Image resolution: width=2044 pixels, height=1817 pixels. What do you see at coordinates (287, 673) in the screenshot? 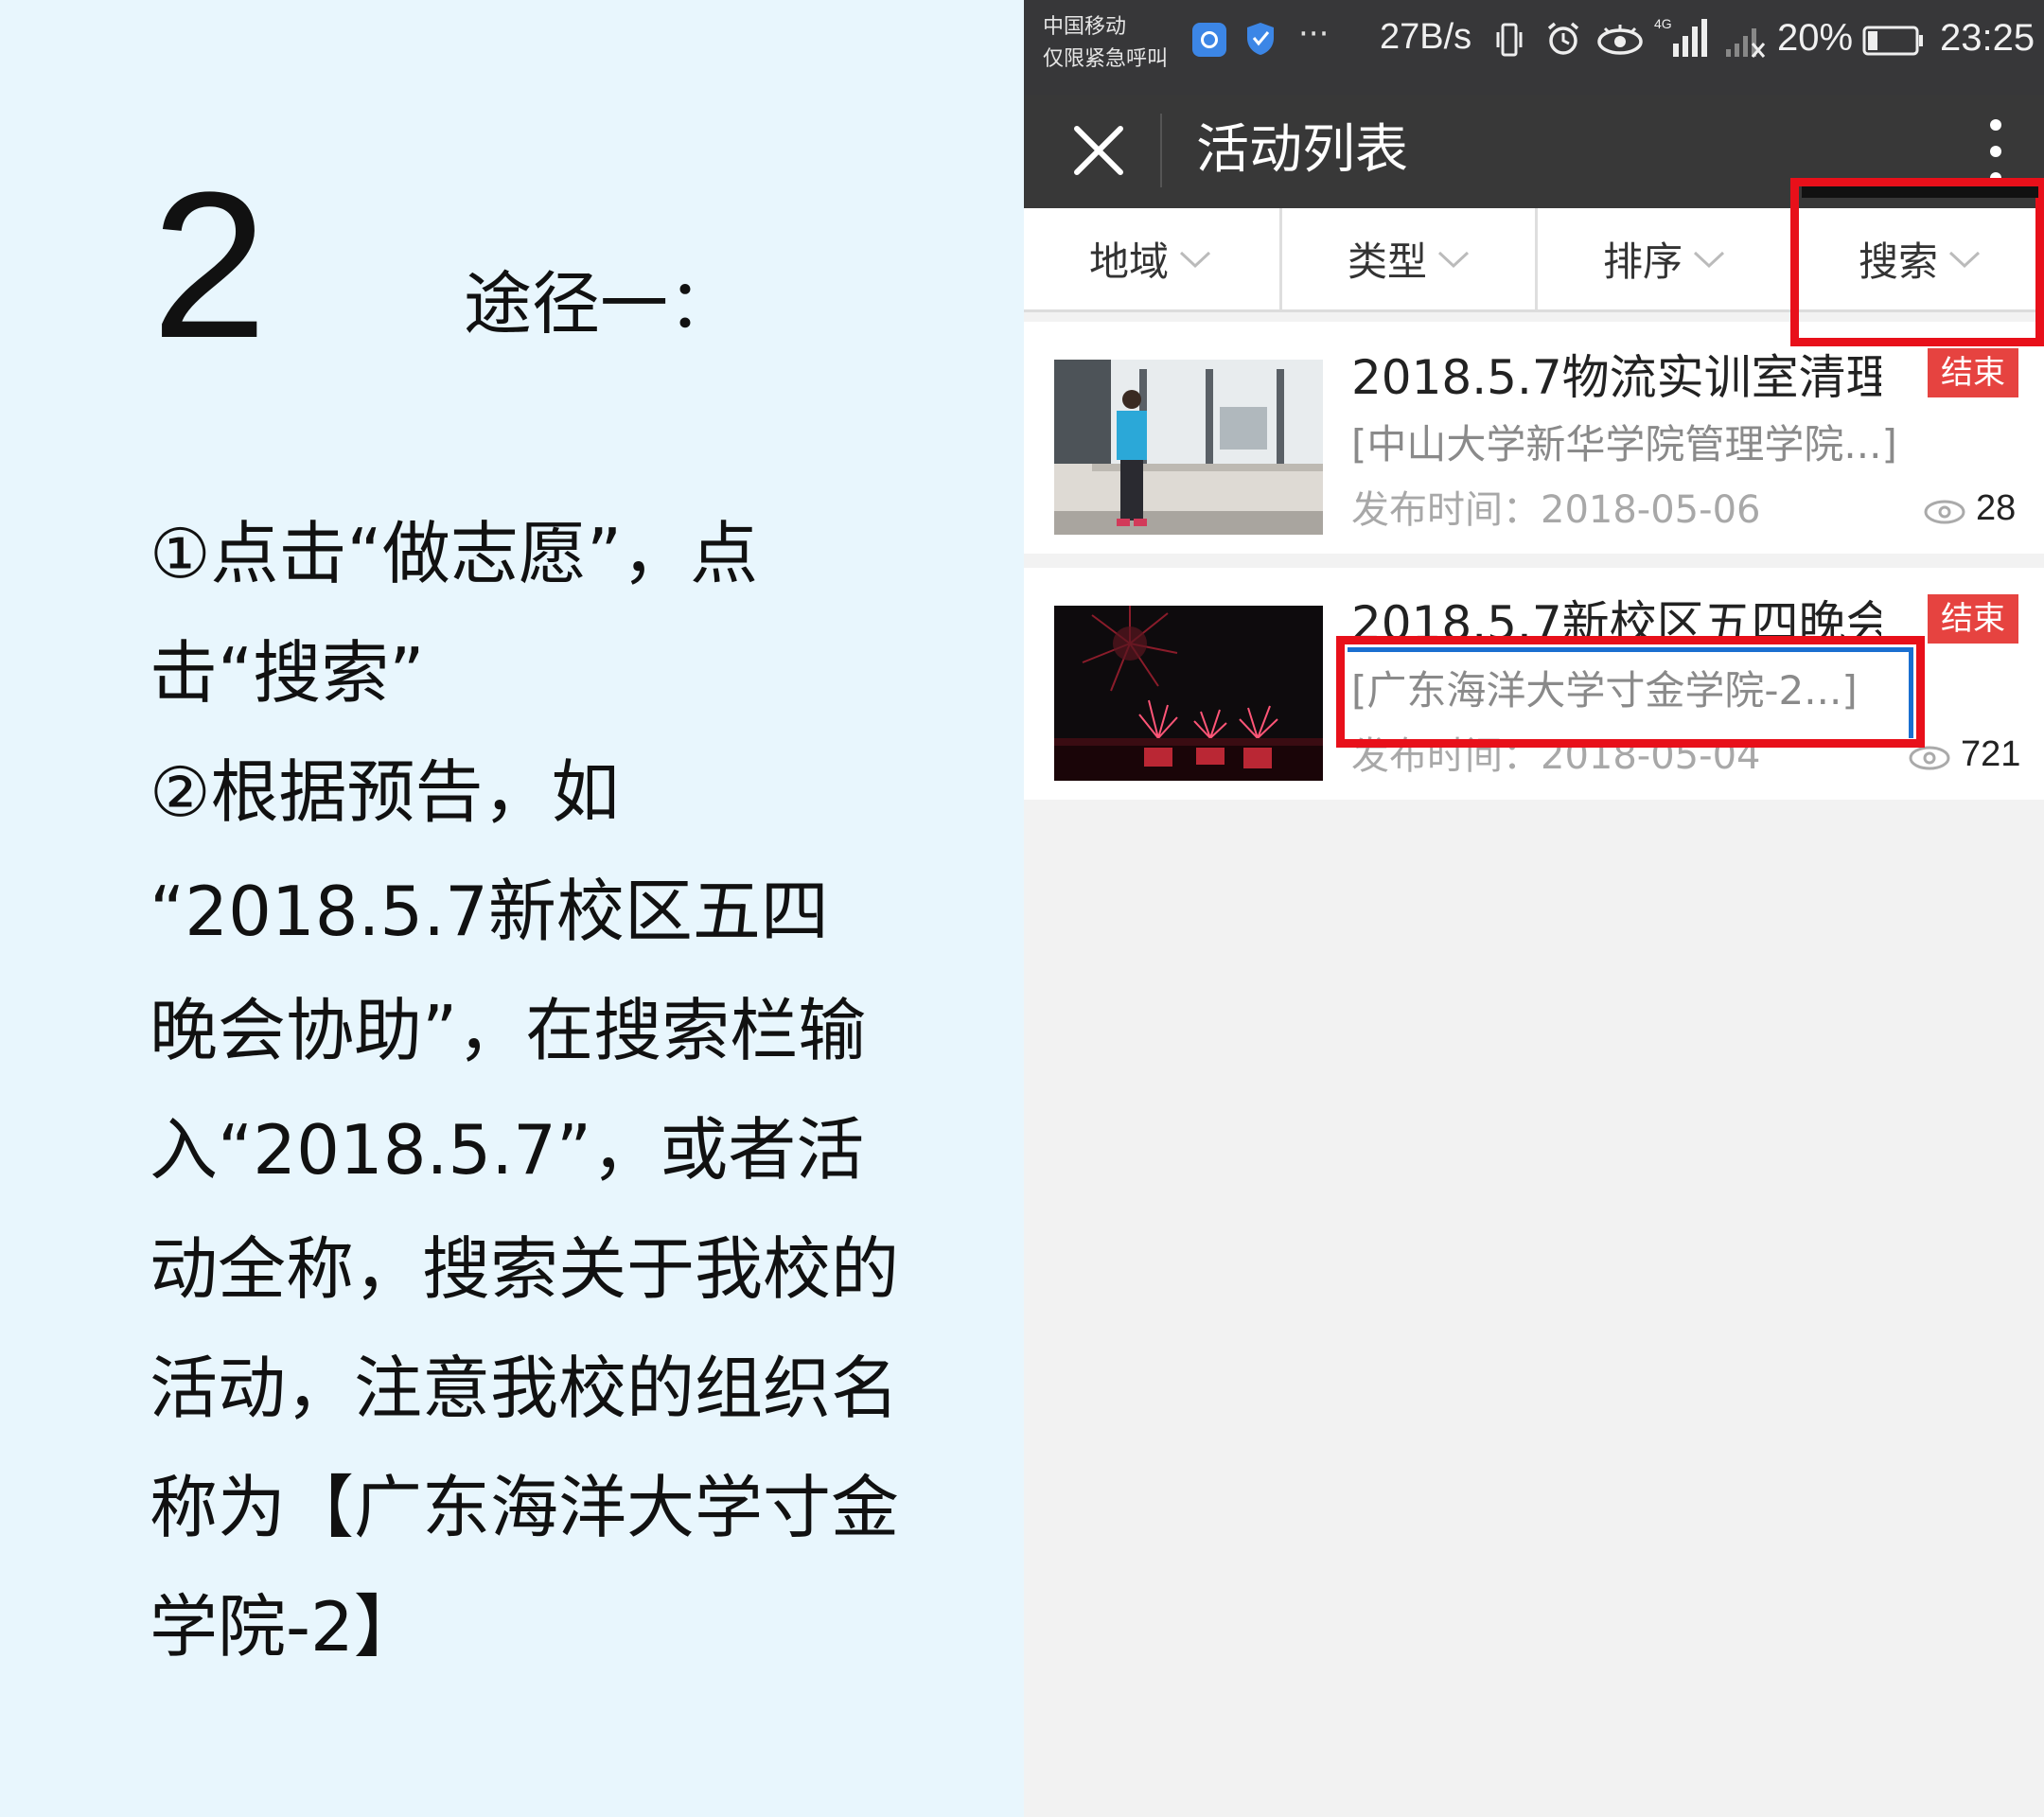
I see `instruction-line: 击“搜索”` at bounding box center [287, 673].